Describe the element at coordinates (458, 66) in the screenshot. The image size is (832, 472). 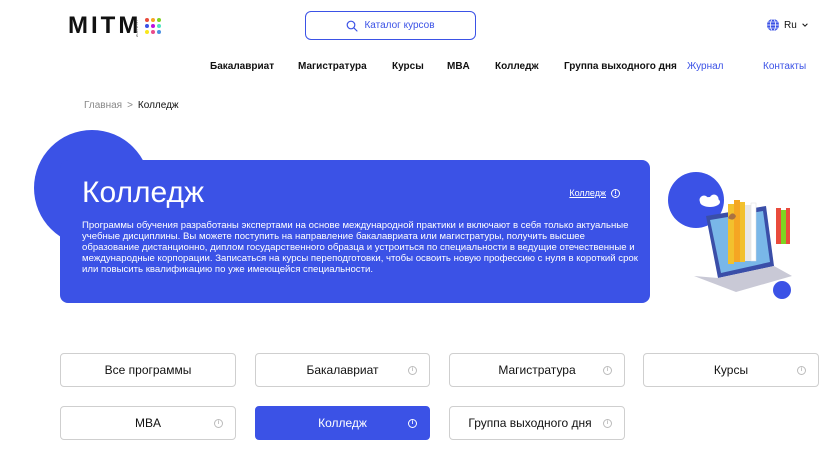
I see `nav-item-mba: MBA` at that location.